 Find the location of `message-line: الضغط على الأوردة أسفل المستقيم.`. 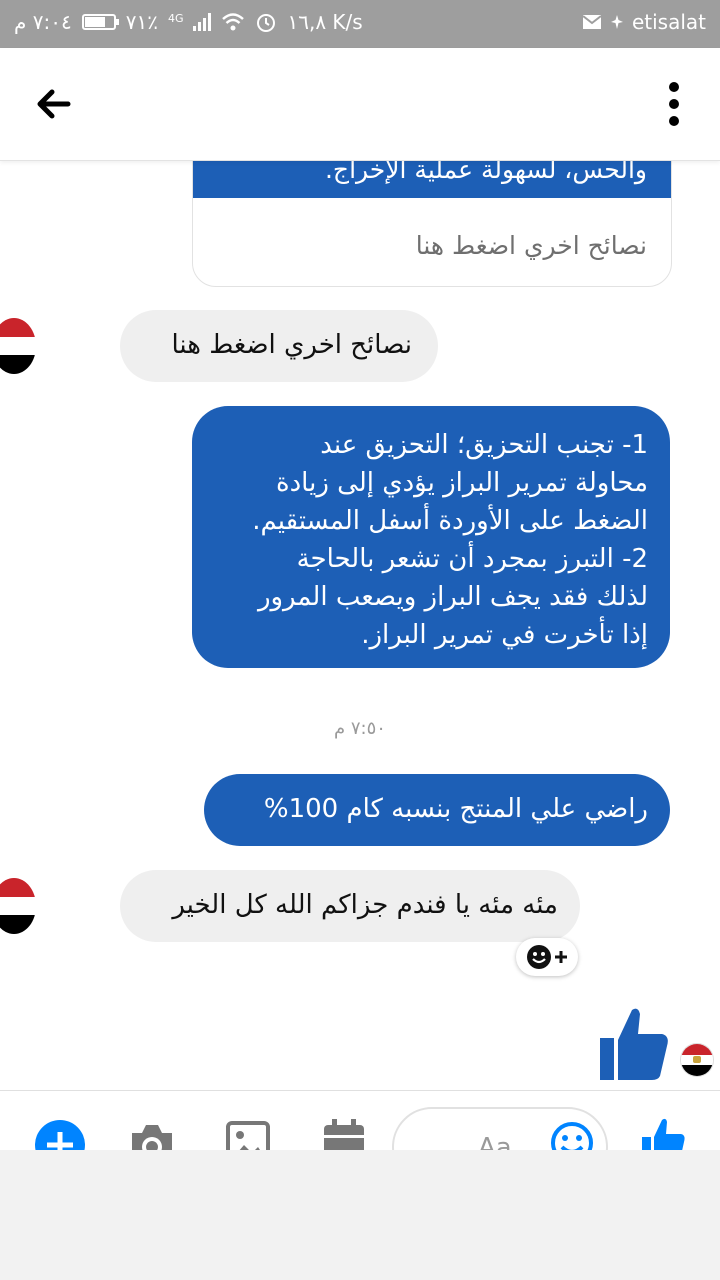

message-line: الضغط على الأوردة أسفل المستقيم. is located at coordinates (450, 521).